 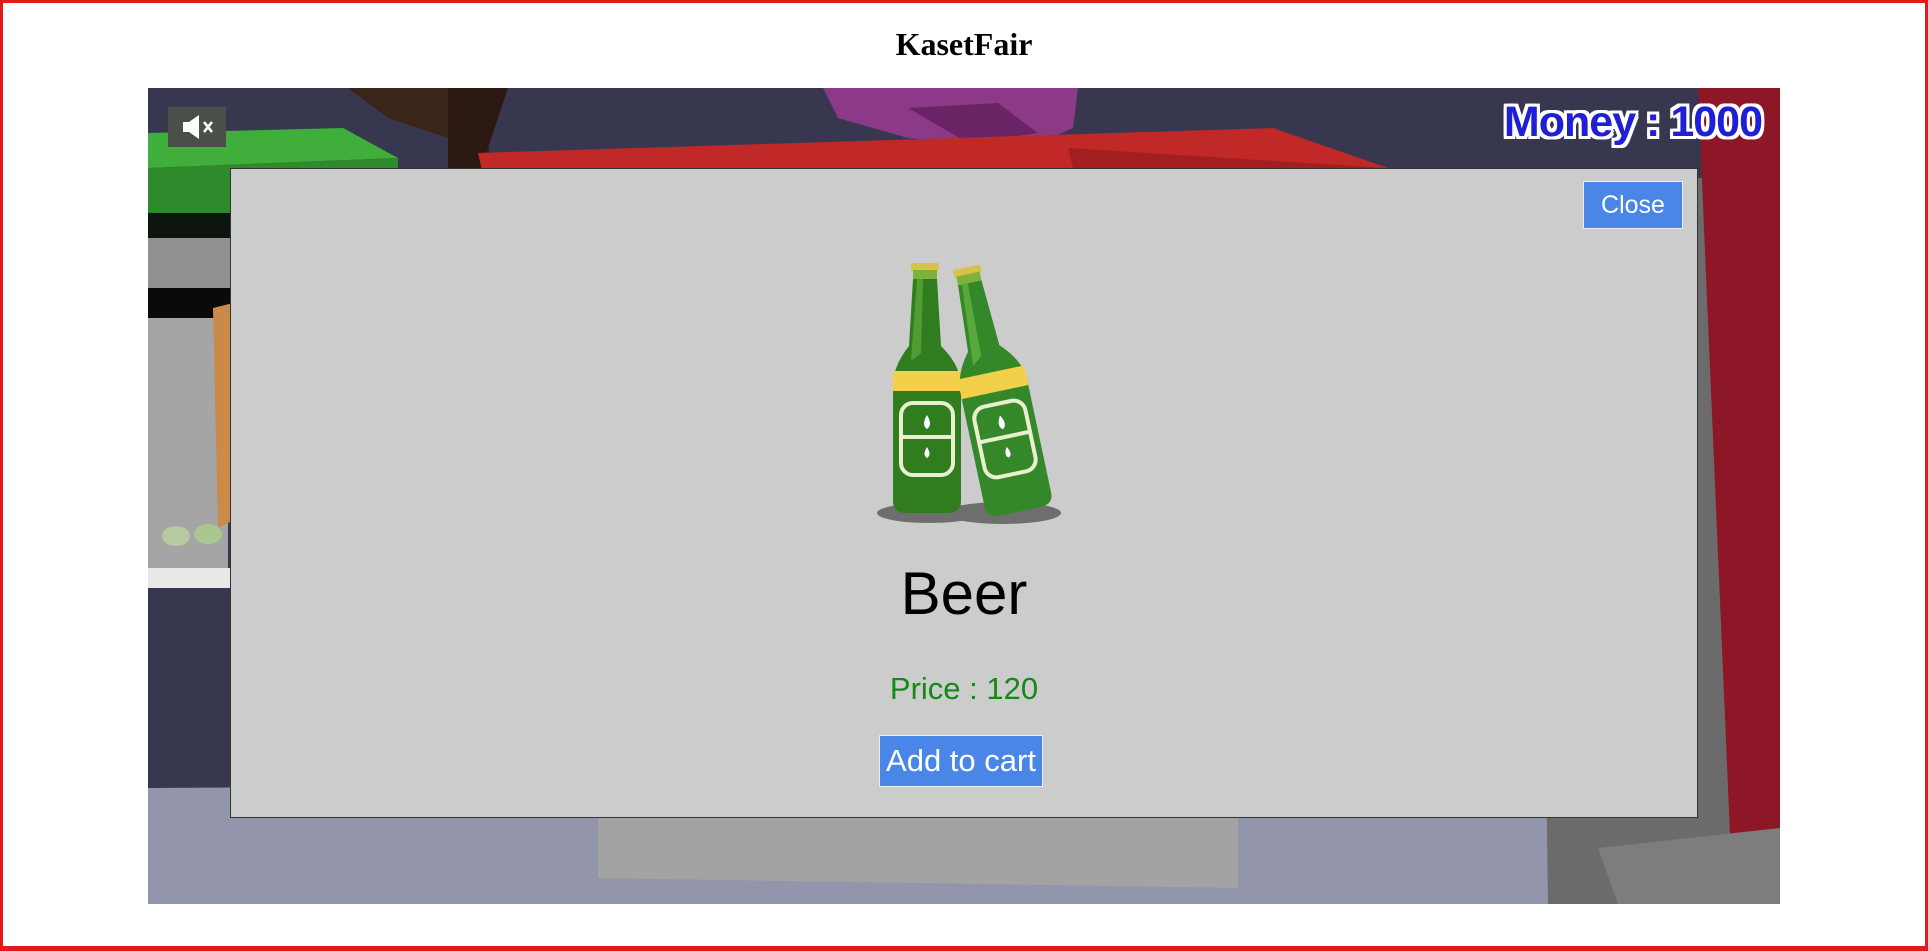 What do you see at coordinates (927, 388) in the screenshot?
I see `left-bottle` at bounding box center [927, 388].